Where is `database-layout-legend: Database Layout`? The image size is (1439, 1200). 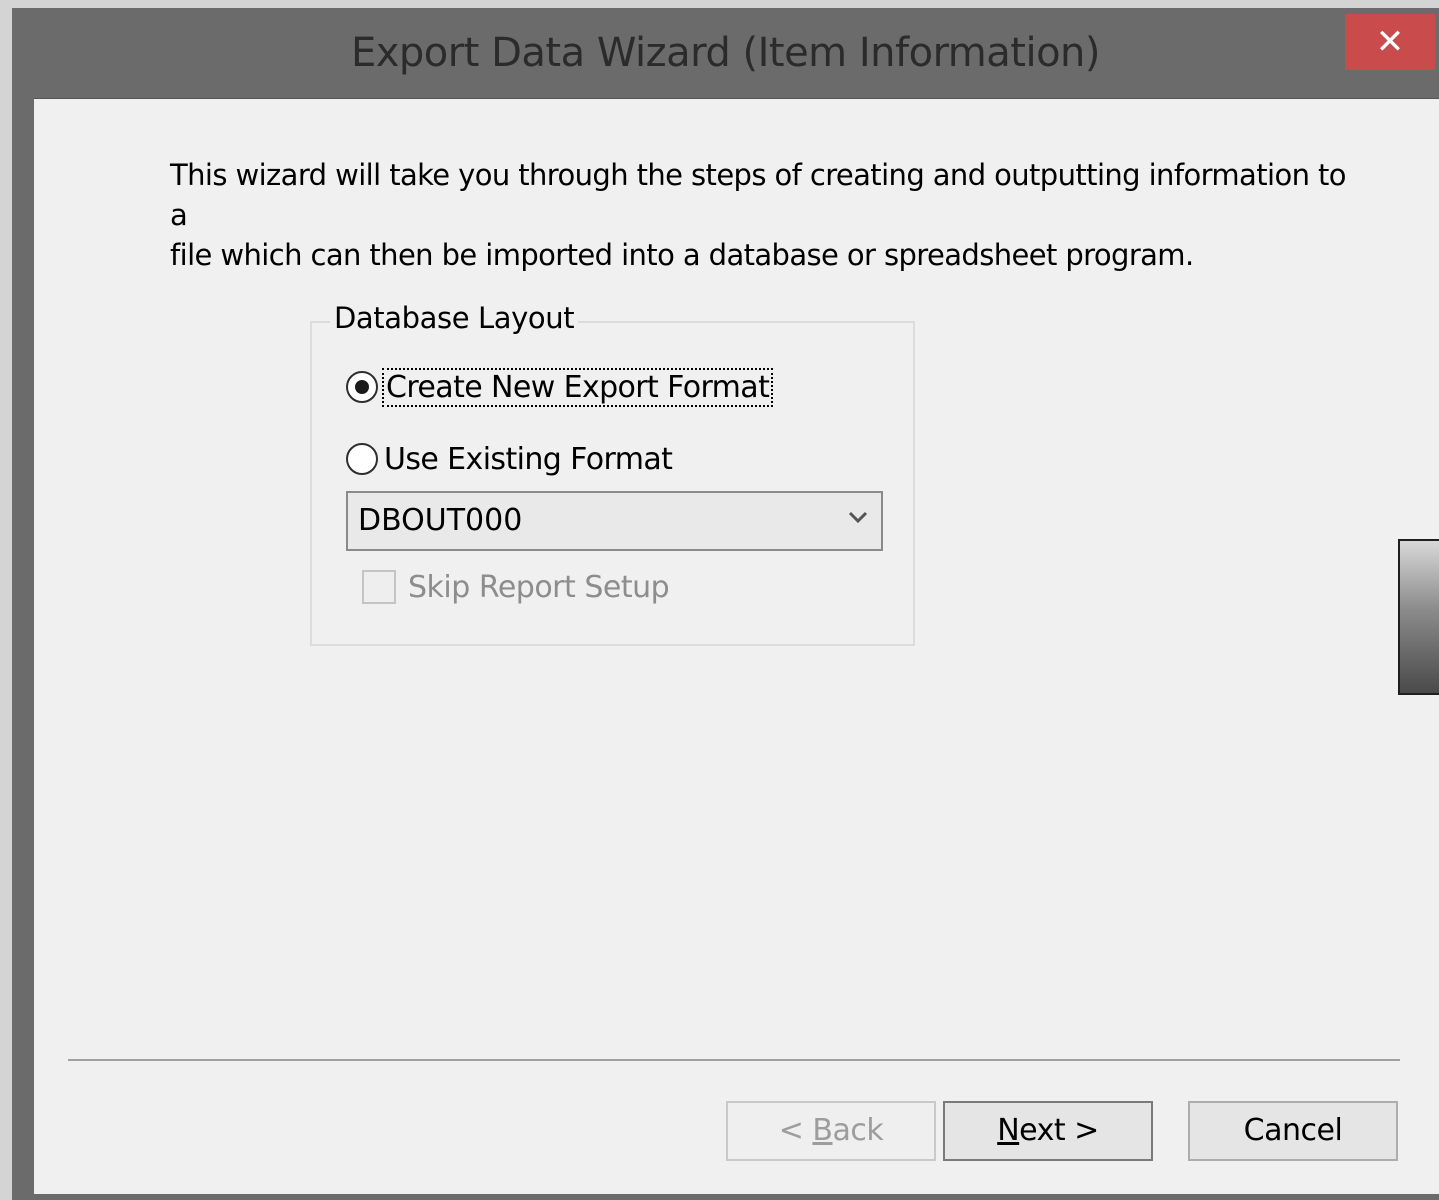 database-layout-legend: Database Layout is located at coordinates (454, 318).